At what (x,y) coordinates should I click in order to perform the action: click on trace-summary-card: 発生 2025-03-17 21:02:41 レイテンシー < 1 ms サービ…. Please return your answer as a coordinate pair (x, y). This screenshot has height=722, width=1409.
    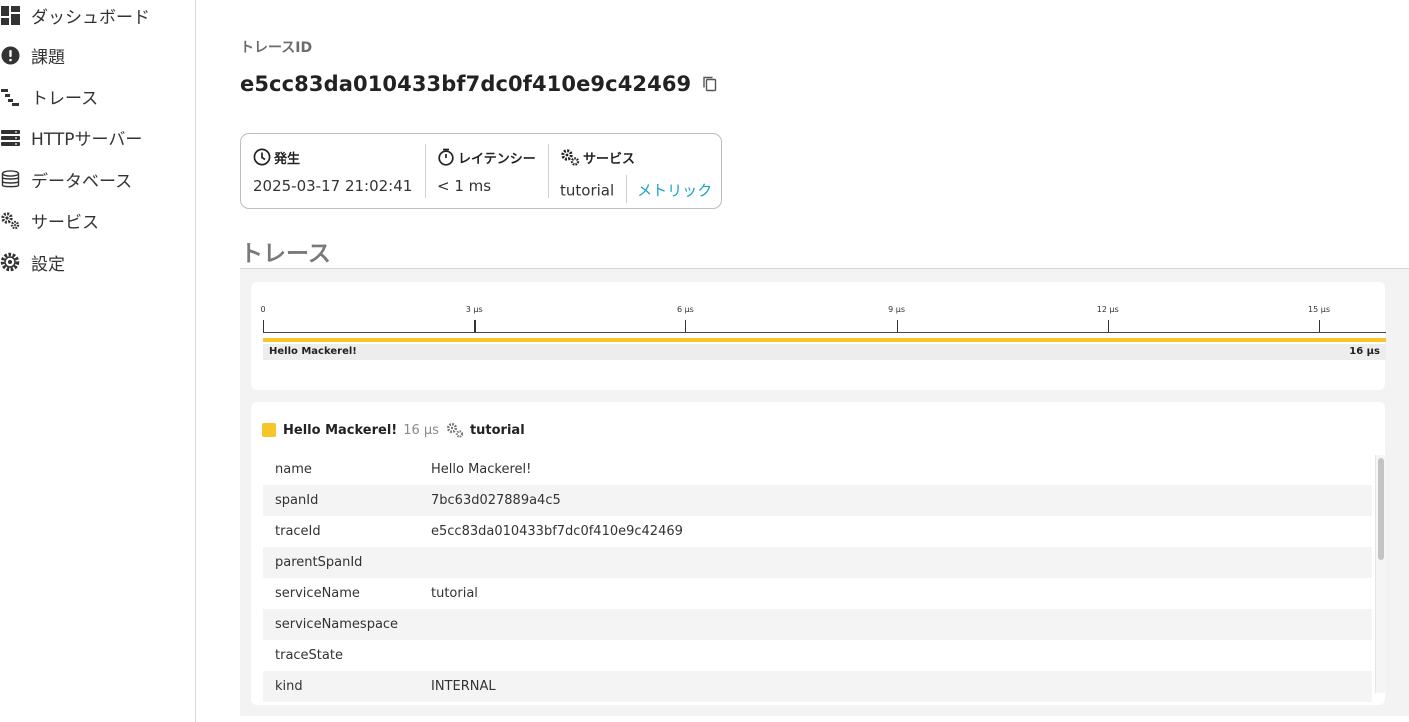
    Looking at the image, I should click on (481, 171).